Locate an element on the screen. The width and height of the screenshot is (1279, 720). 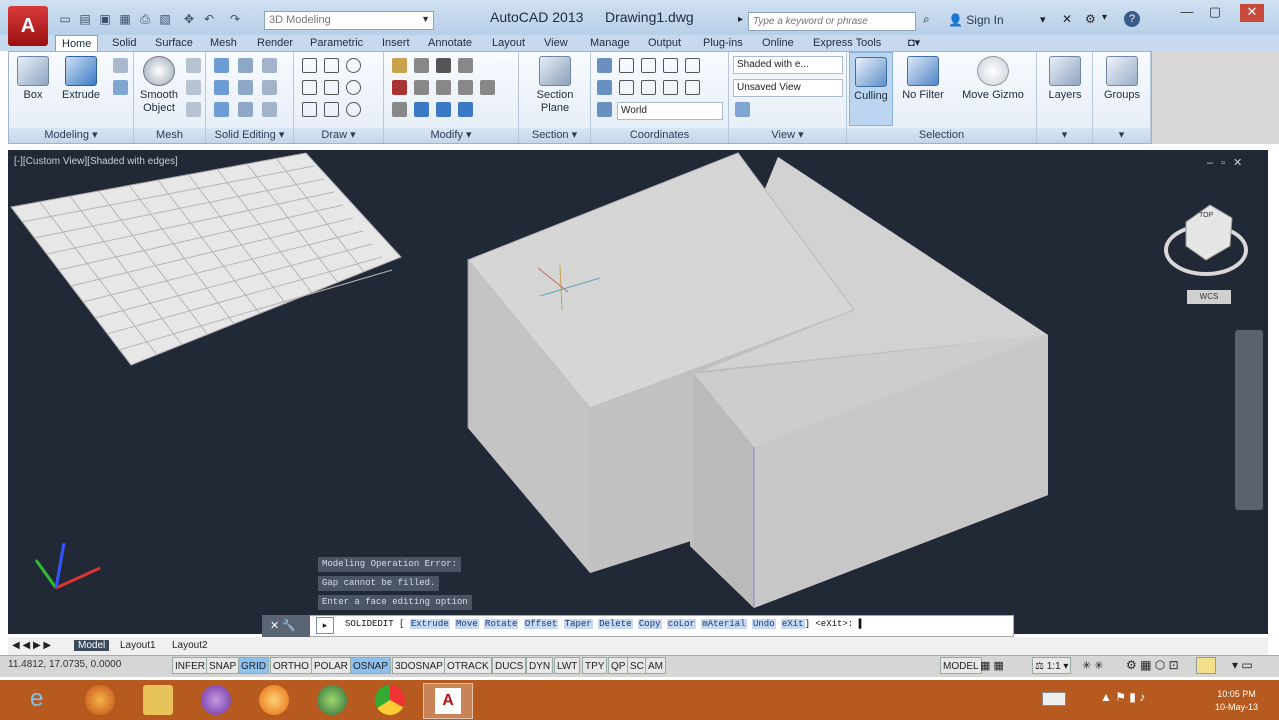
command-icon: ▸ is located at coordinates (325, 625).